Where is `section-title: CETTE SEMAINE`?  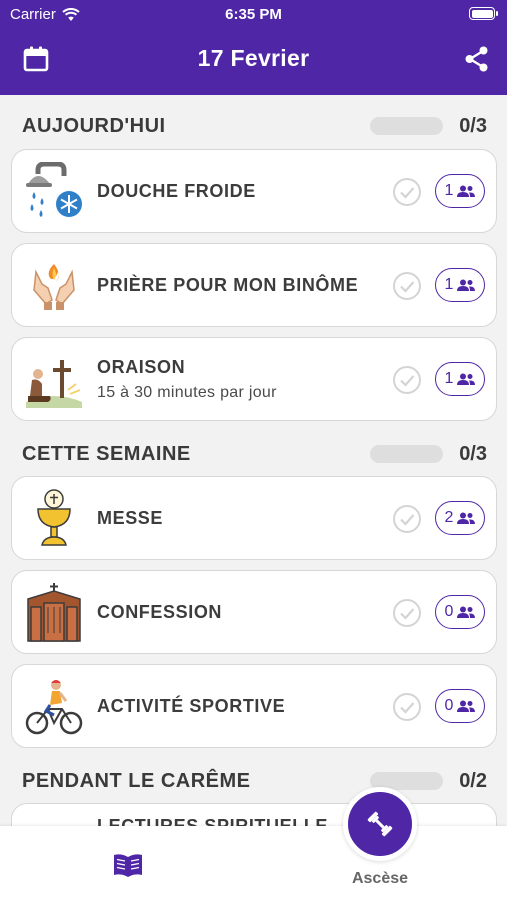
section-title: CETTE SEMAINE is located at coordinates (106, 453).